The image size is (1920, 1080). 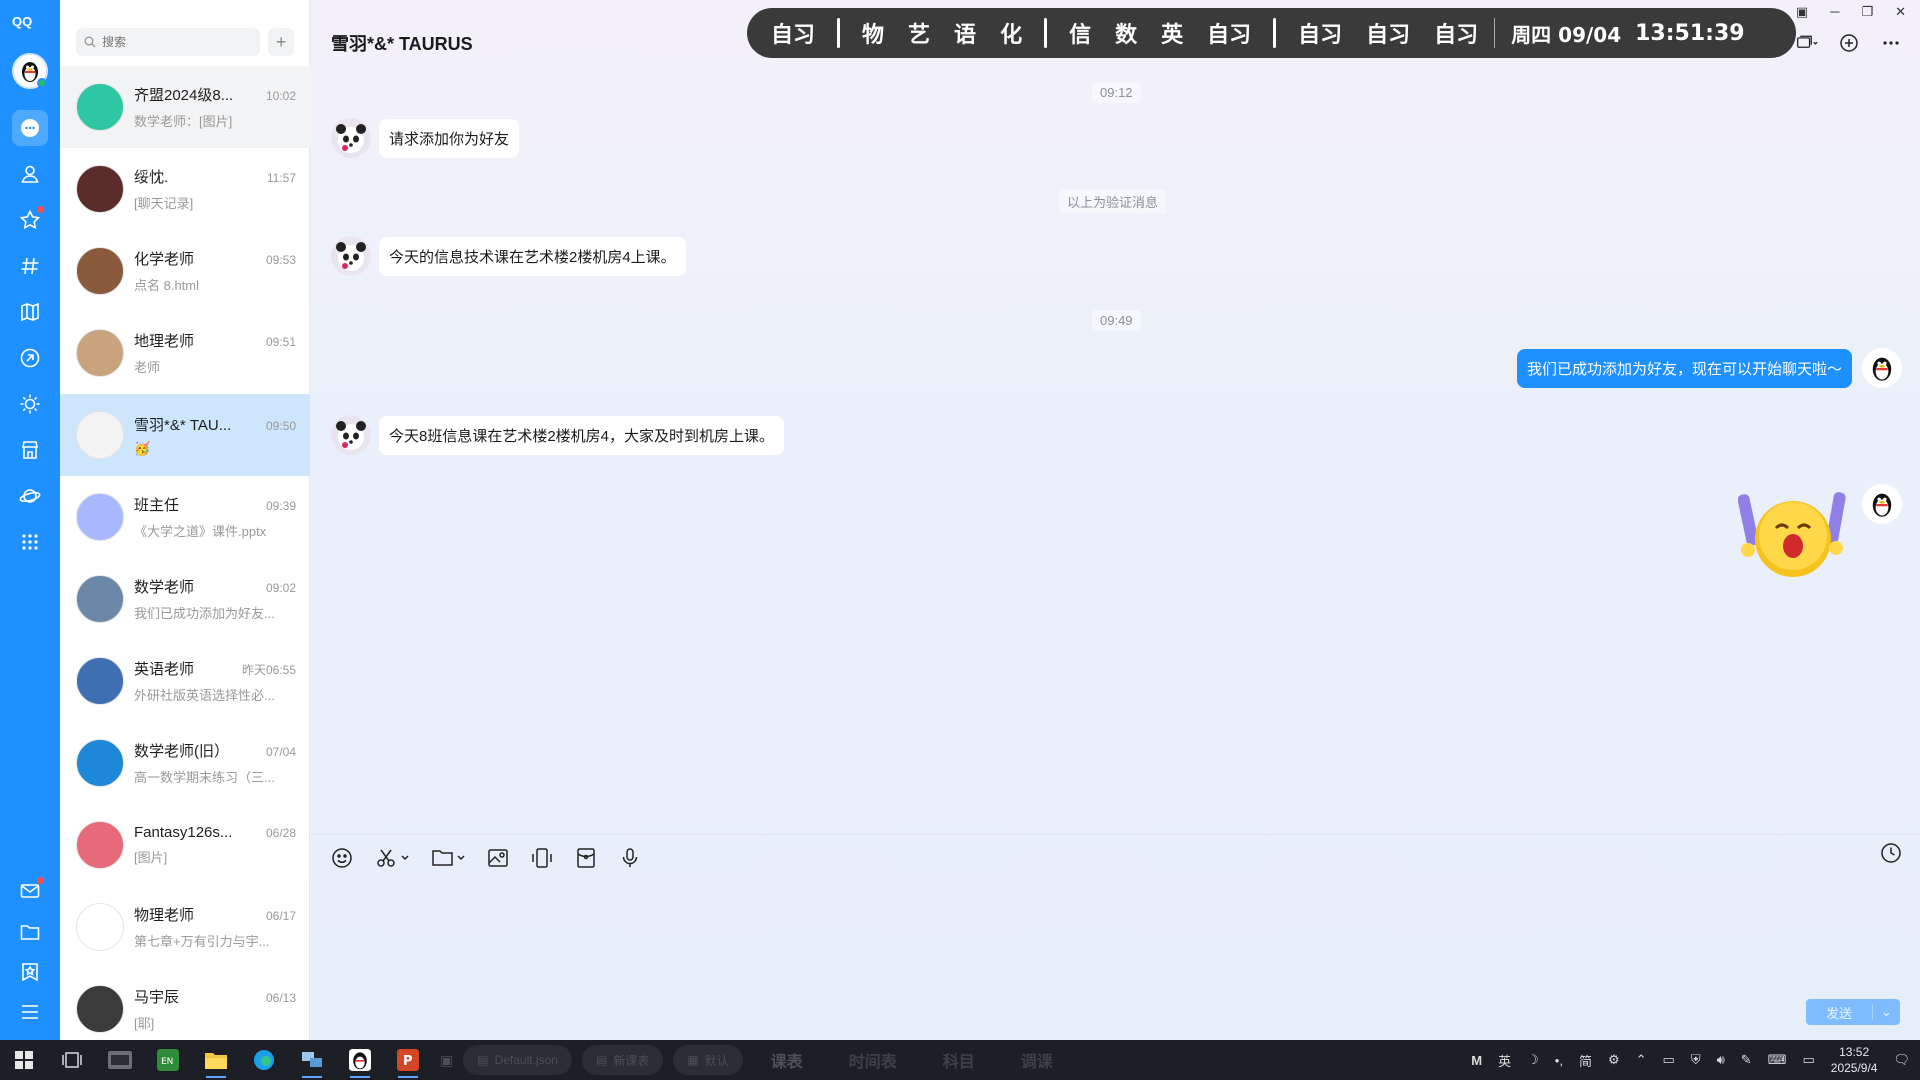 What do you see at coordinates (30, 266) in the screenshot?
I see `nav-channels` at bounding box center [30, 266].